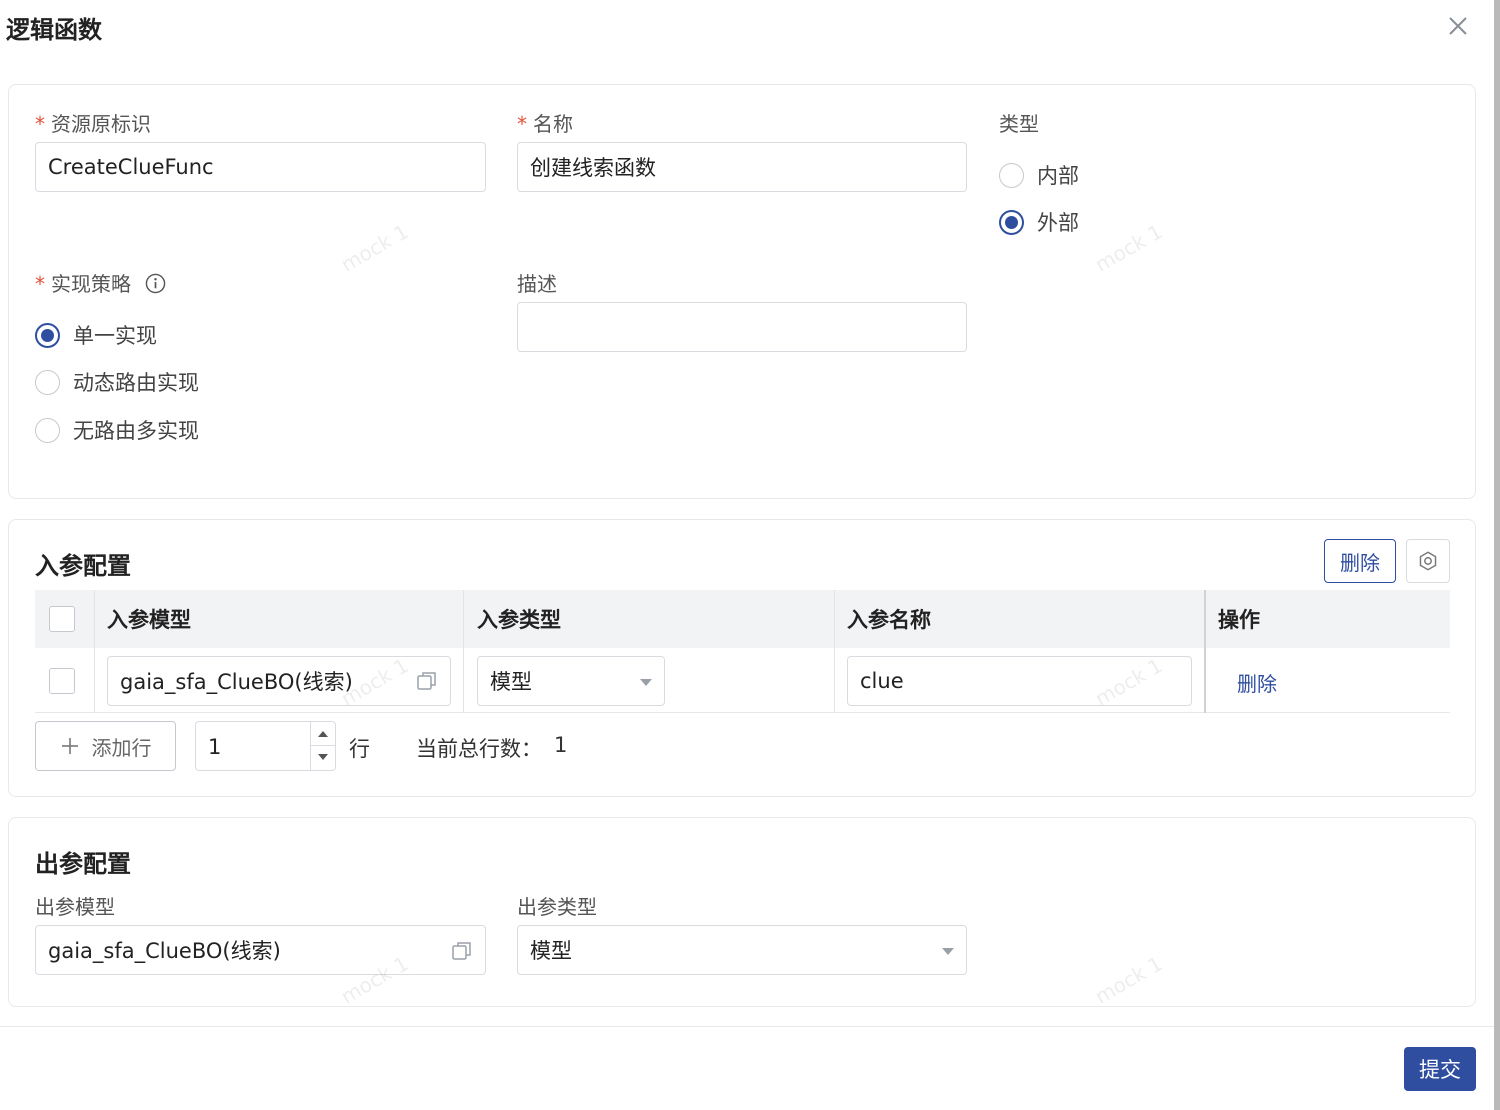 This screenshot has width=1500, height=1110. Describe the element at coordinates (260, 950) in the screenshot. I see `output-model-input: gaia_sfa_ClueBO(线索)` at that location.